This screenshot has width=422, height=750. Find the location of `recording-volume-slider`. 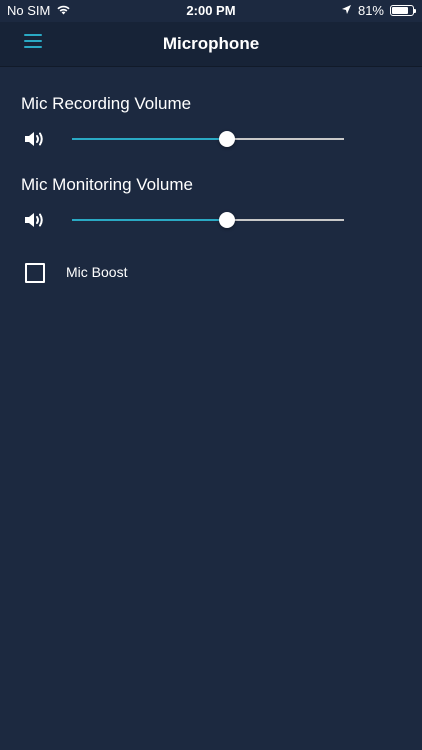

recording-volume-slider is located at coordinates (208, 139).